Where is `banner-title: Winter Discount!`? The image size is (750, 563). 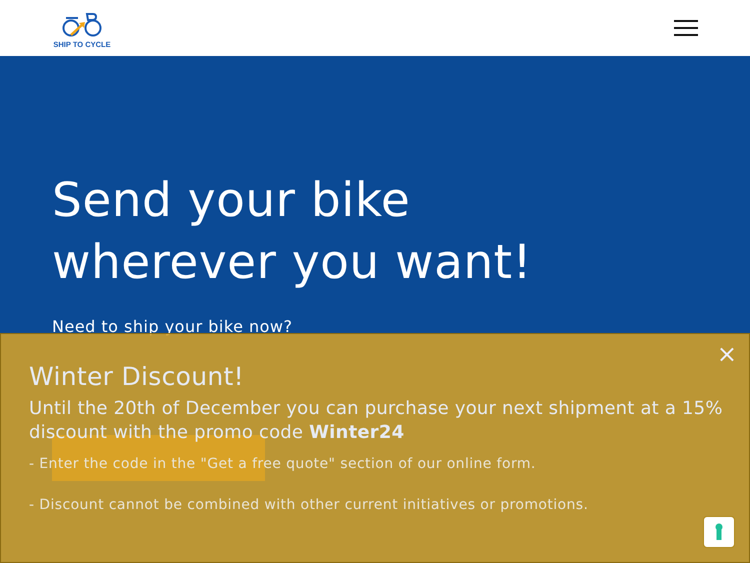 banner-title: Winter Discount! is located at coordinates (136, 377).